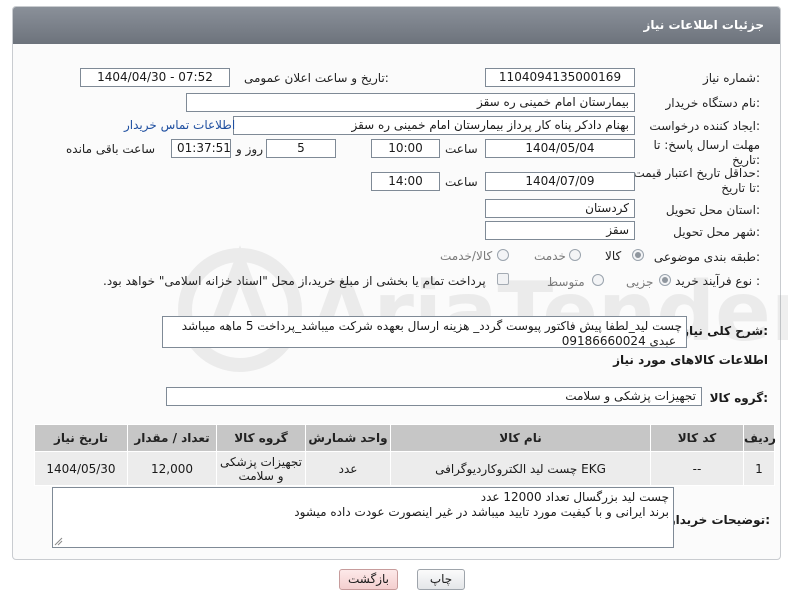 The width and height of the screenshot is (788, 606). What do you see at coordinates (696, 173) in the screenshot?
I see `validity-label-1: حداقل تاریخ اعتبار قیمت:` at bounding box center [696, 173].